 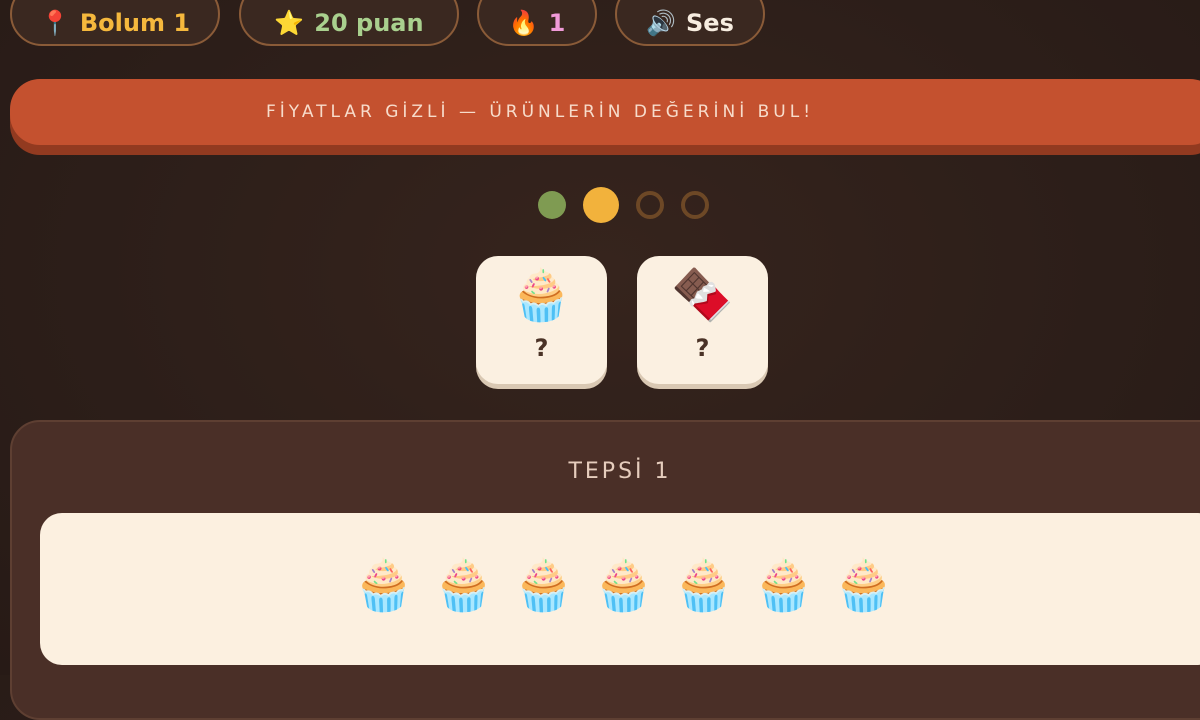 I want to click on score-indicator: ⭐ 20 puan, so click(x=349, y=23).